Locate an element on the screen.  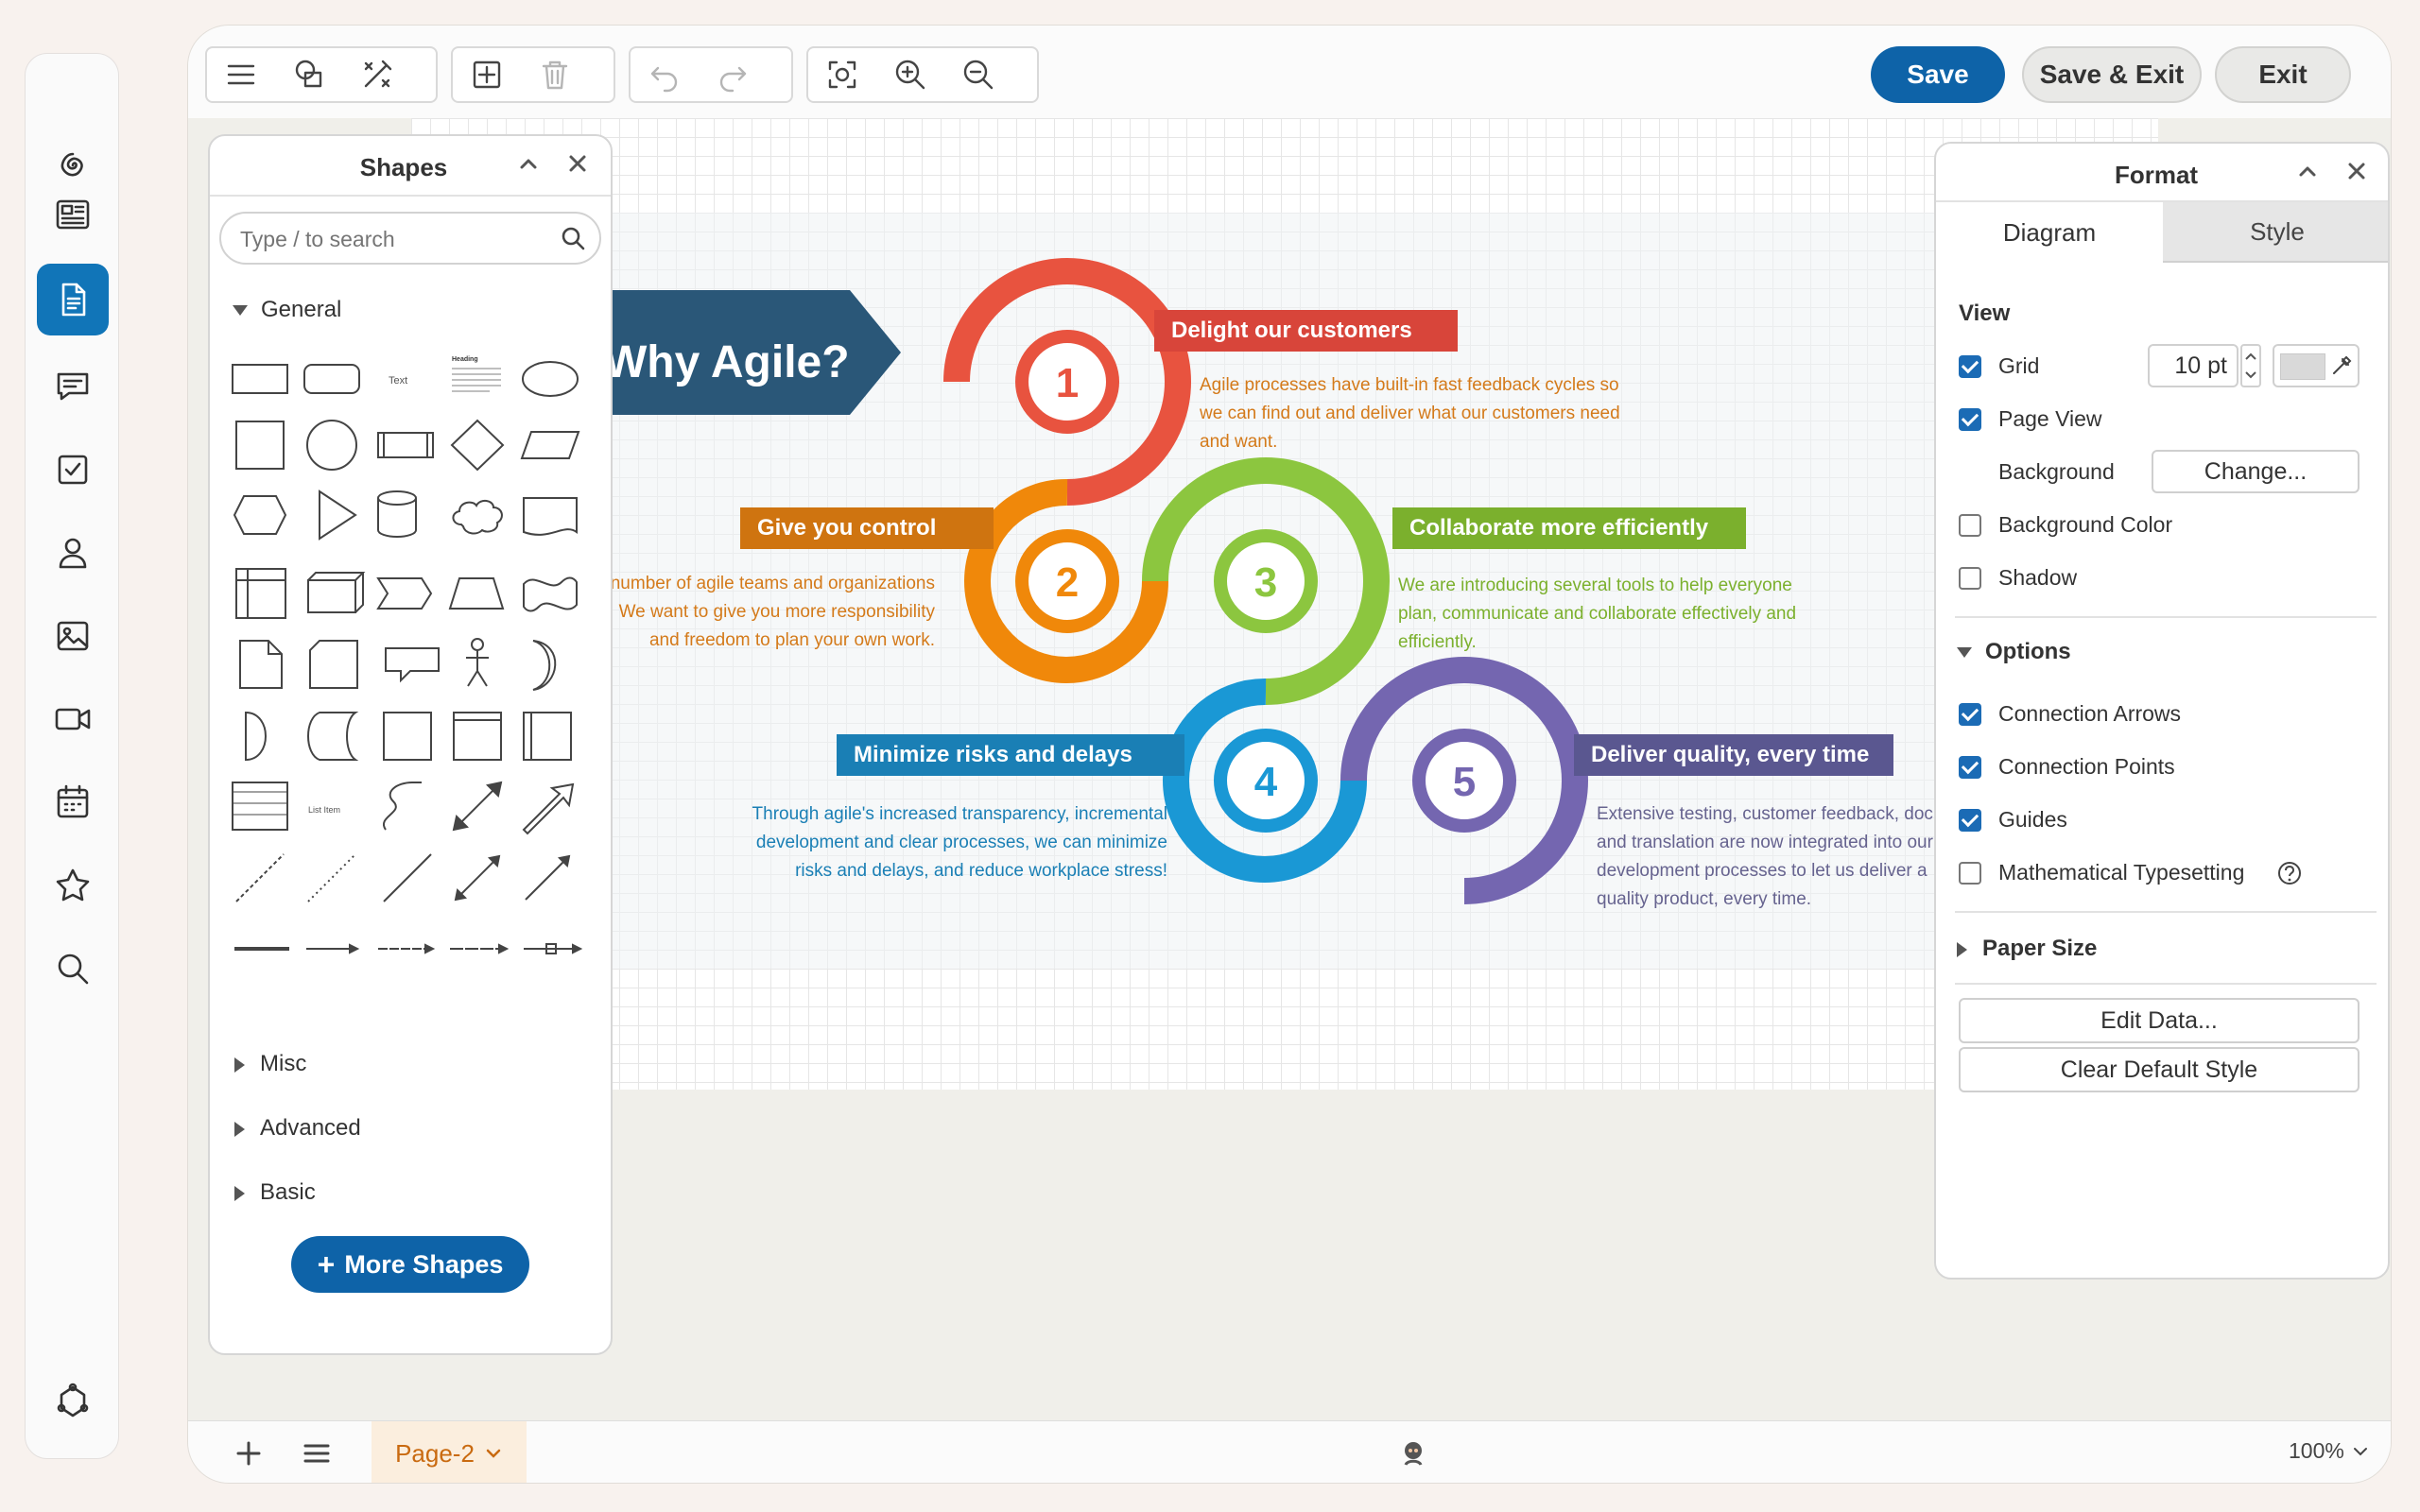
section-advanced: Advanced is located at coordinates (297, 1128).